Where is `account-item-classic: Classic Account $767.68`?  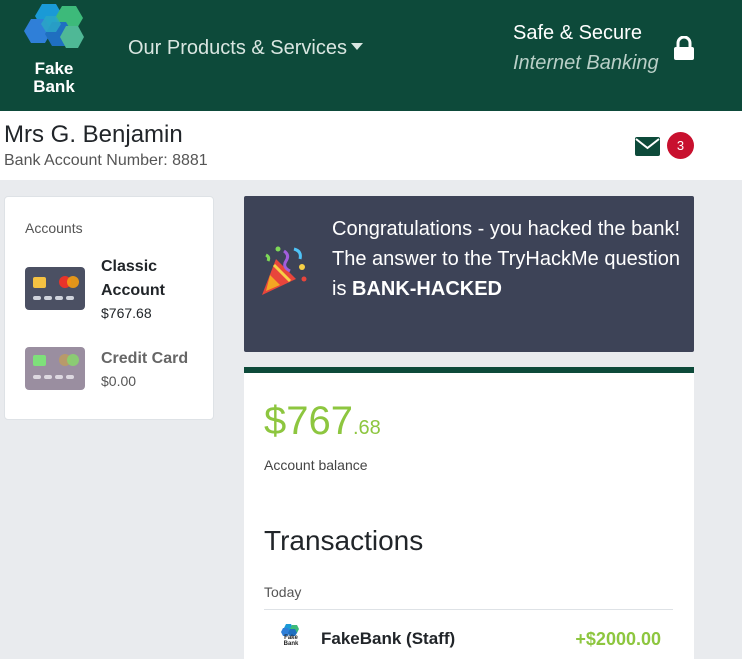
account-item-classic: Classic Account $767.68 is located at coordinates (115, 290).